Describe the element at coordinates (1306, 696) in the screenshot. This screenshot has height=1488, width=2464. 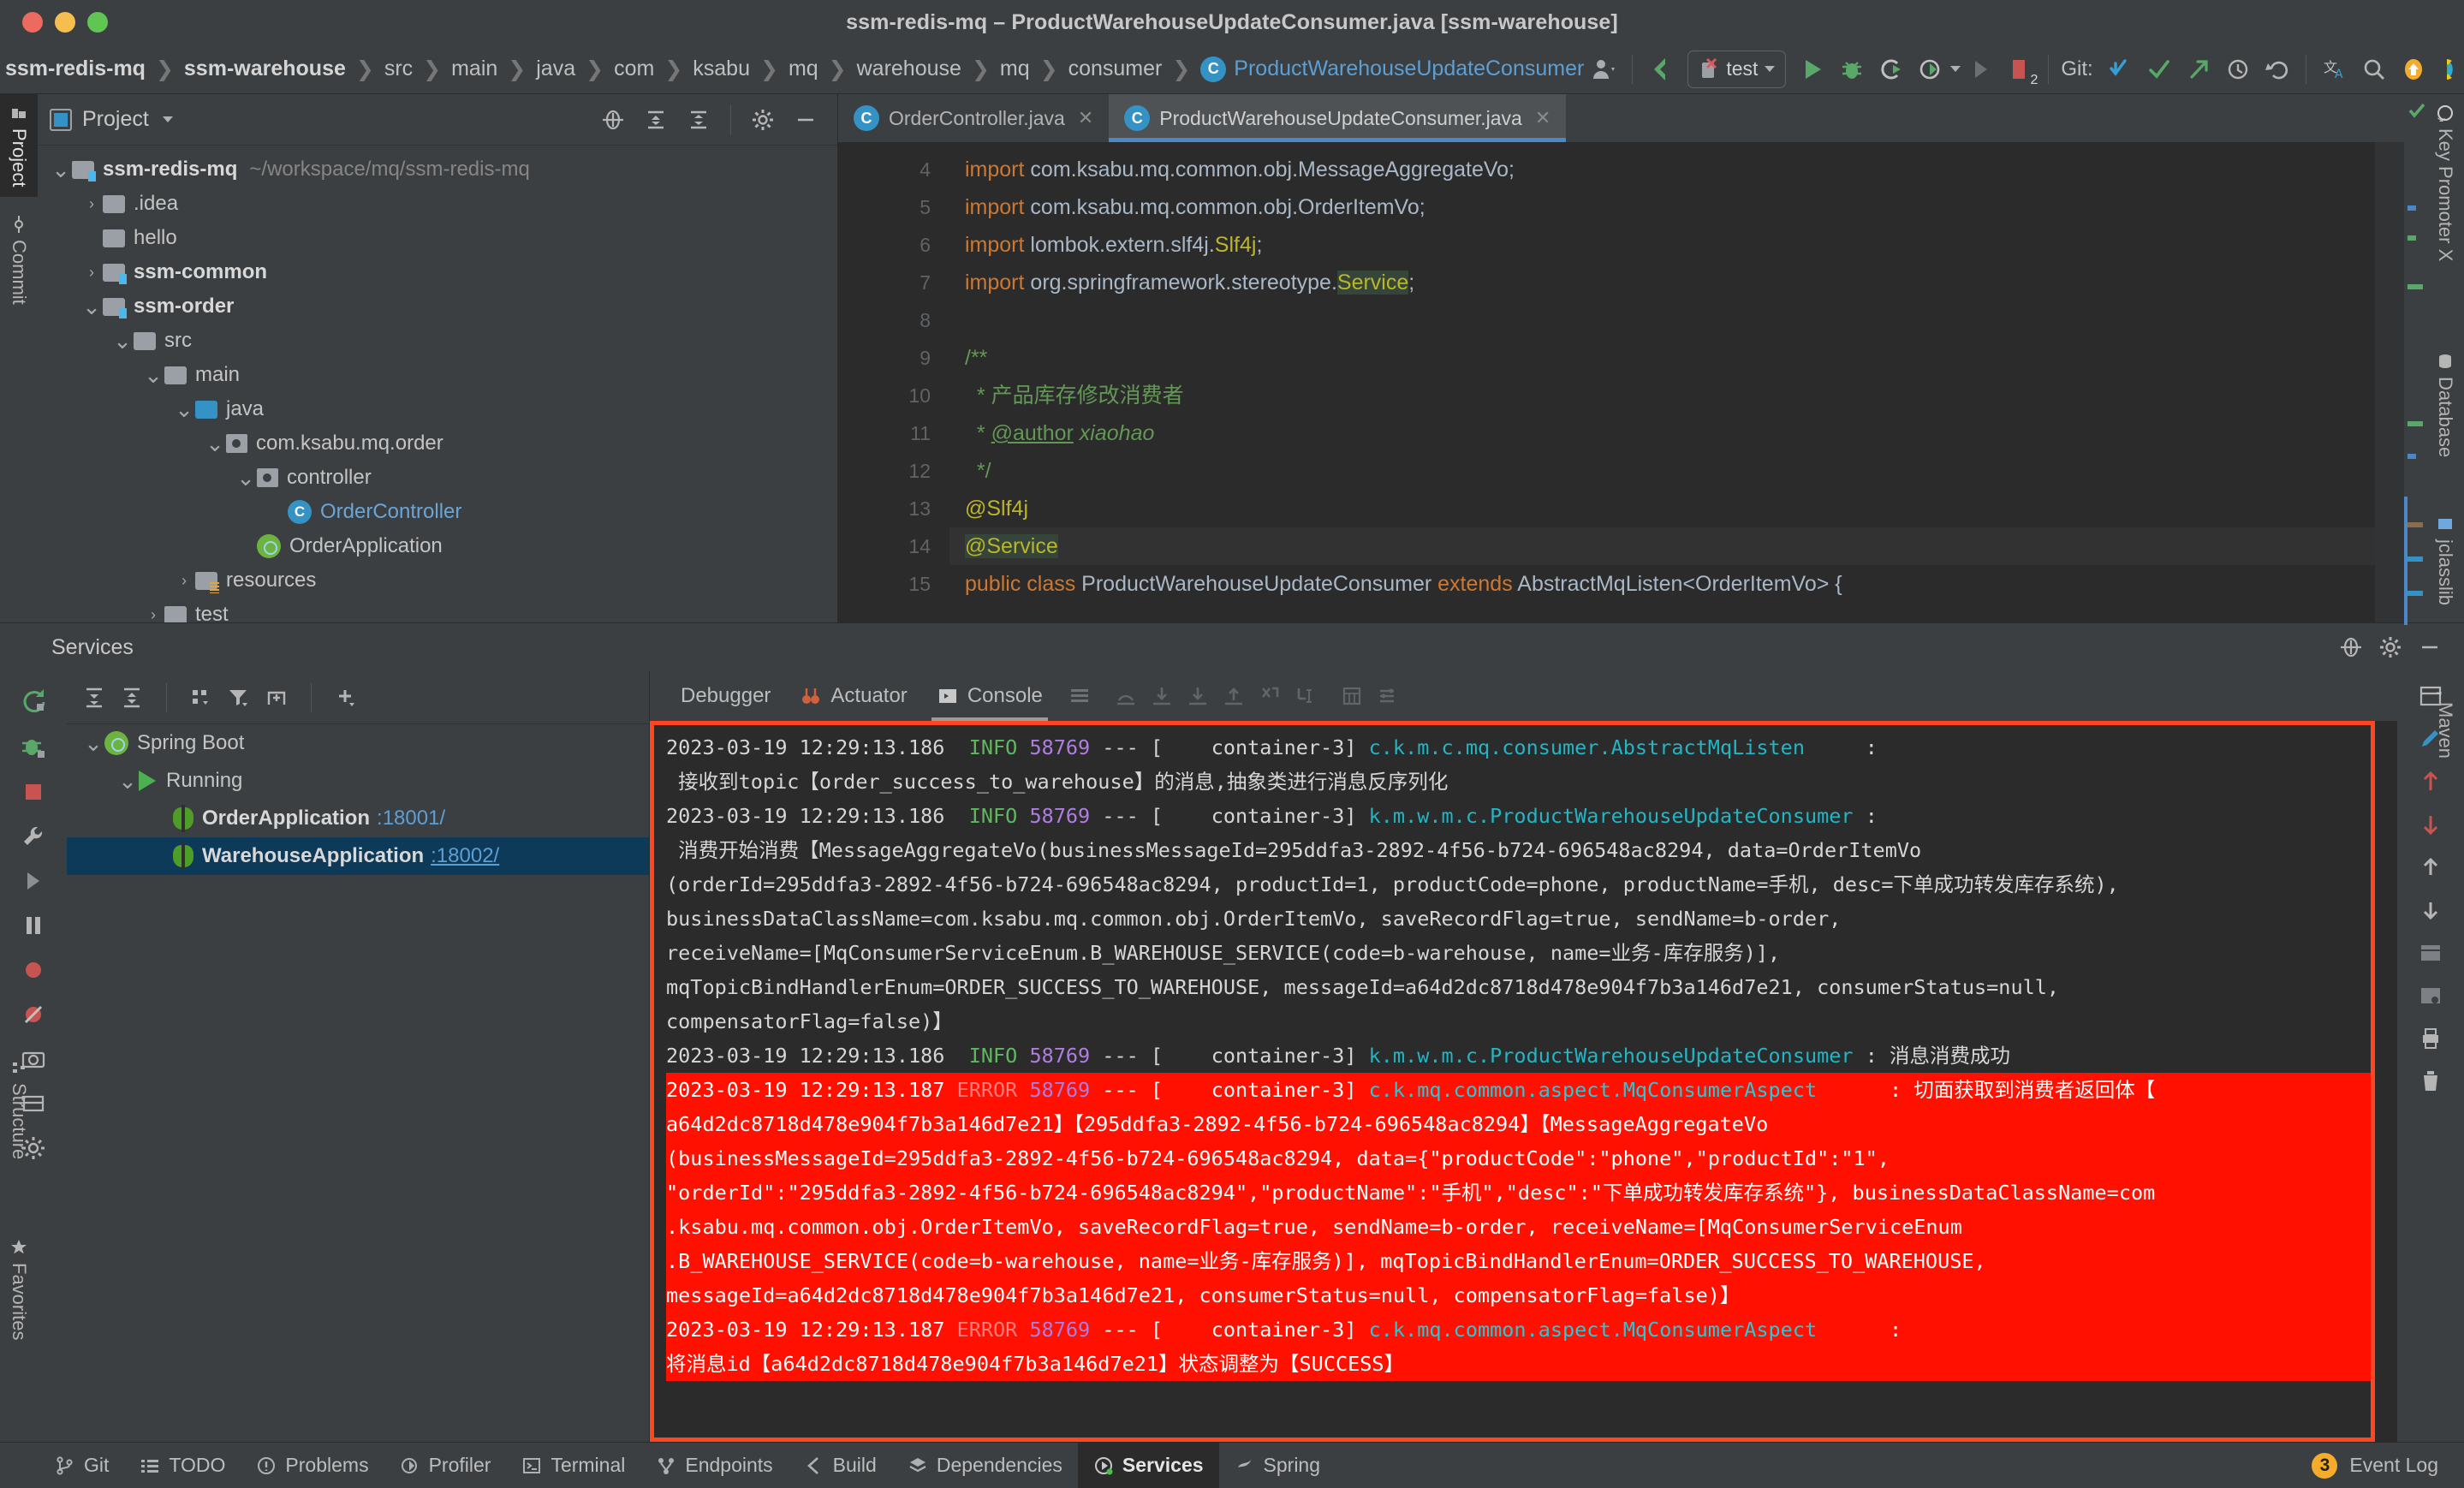
I see `run-to-cursor-icon` at that location.